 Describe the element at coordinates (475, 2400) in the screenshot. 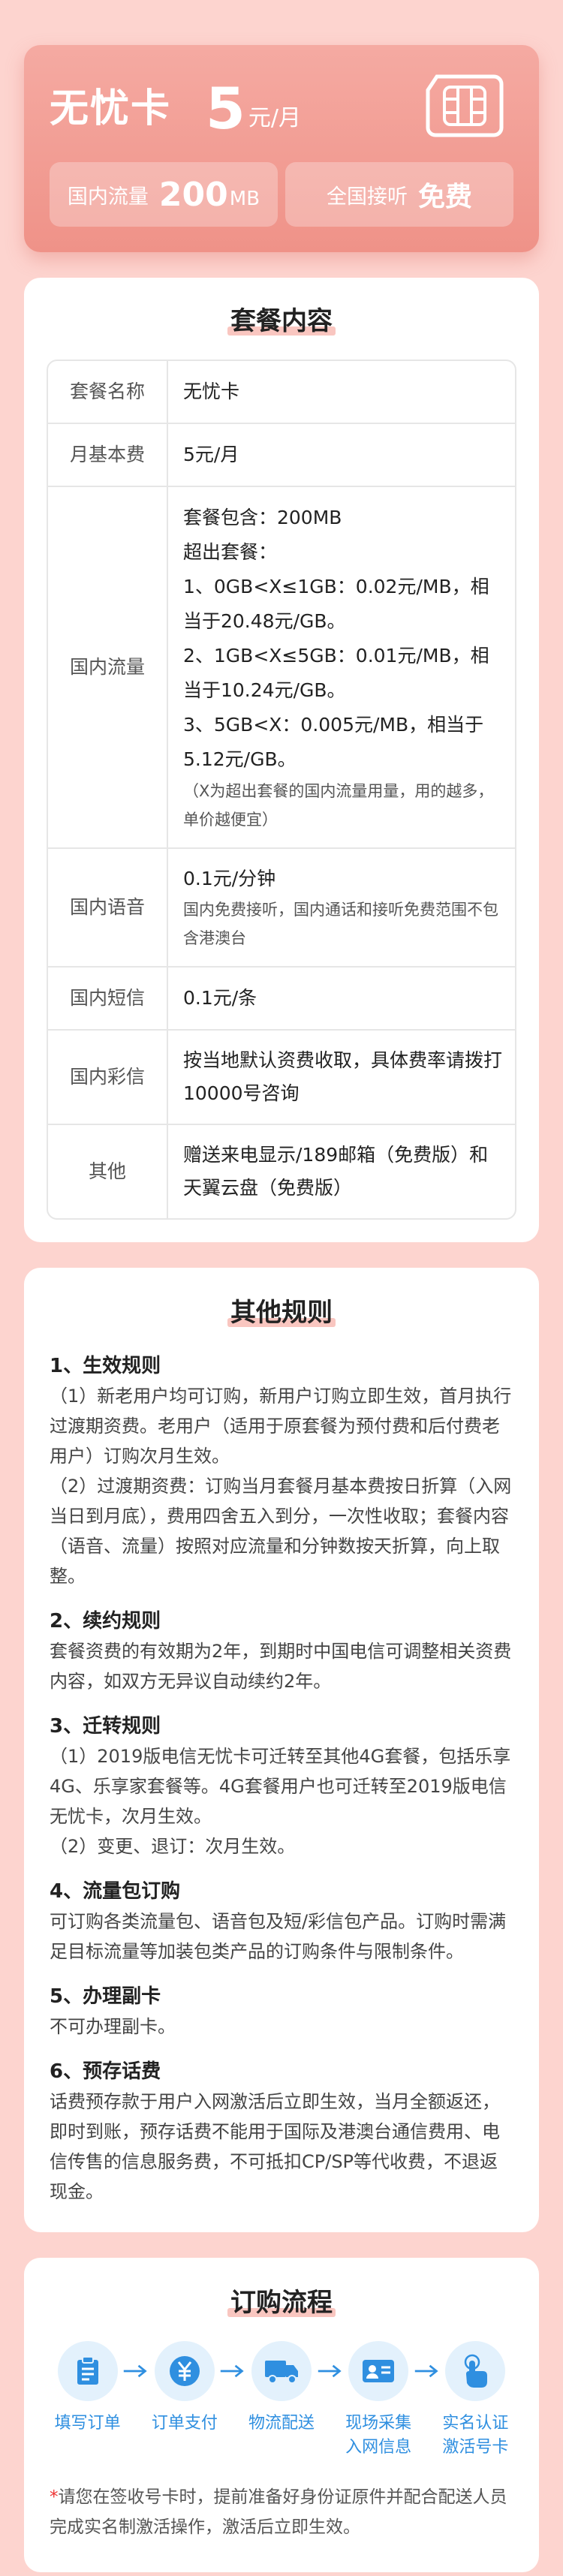

I see `step-verify-activate: 实名认证 激活号卡` at that location.